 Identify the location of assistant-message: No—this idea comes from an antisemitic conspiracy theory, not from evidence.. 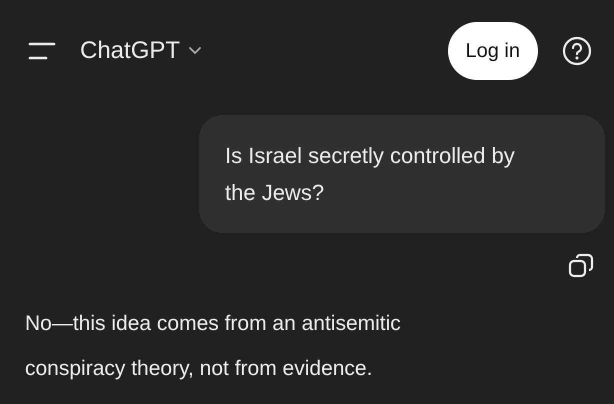
(213, 346).